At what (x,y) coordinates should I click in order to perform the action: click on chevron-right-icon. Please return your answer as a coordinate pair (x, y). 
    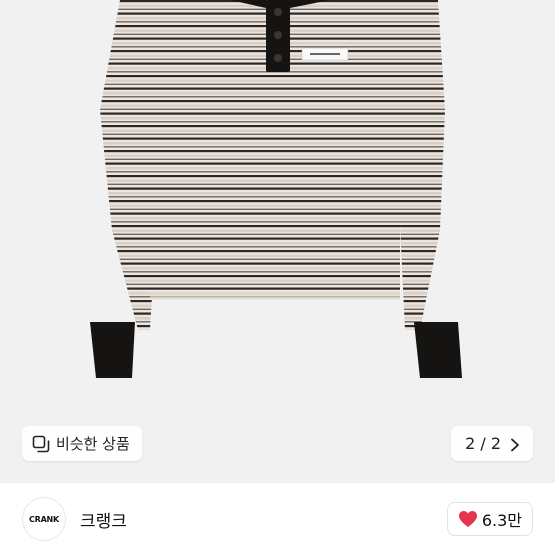
    Looking at the image, I should click on (515, 444).